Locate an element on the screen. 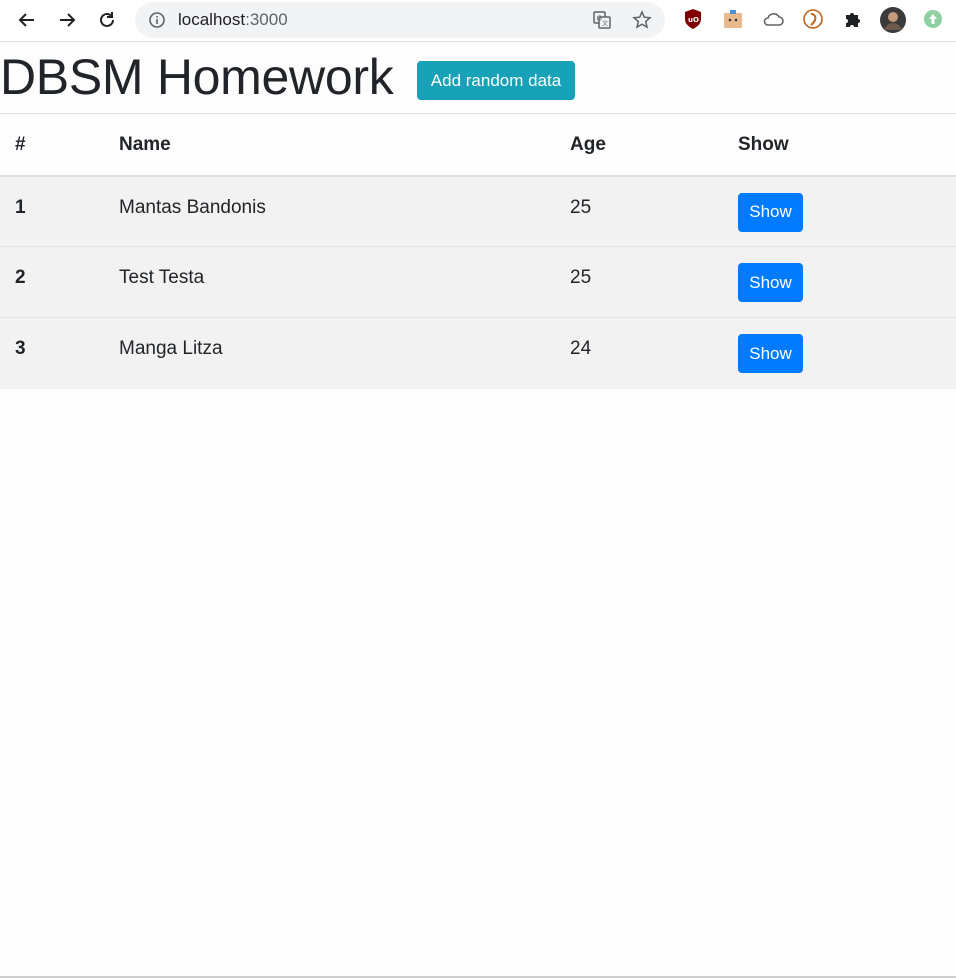 The width and height of the screenshot is (956, 978). star-icon is located at coordinates (642, 20).